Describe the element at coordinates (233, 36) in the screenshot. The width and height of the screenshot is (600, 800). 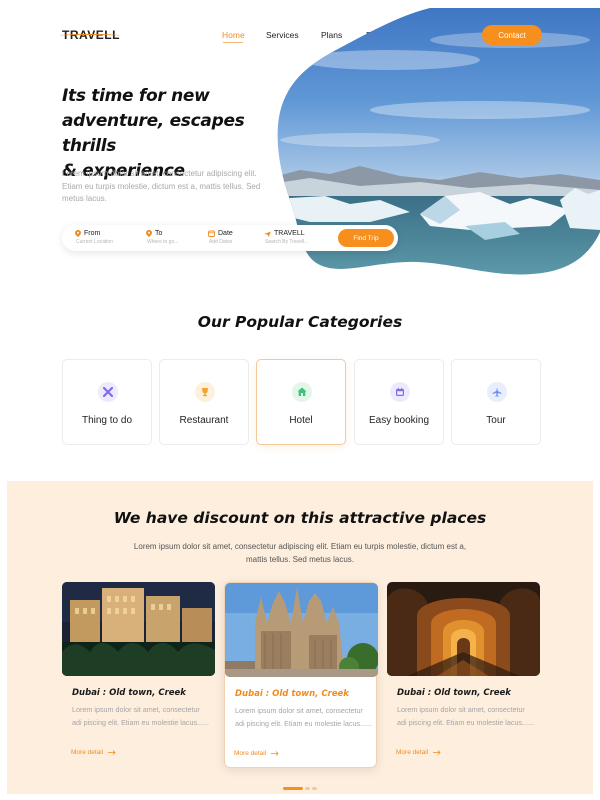
I see `nav-home: Home` at that location.